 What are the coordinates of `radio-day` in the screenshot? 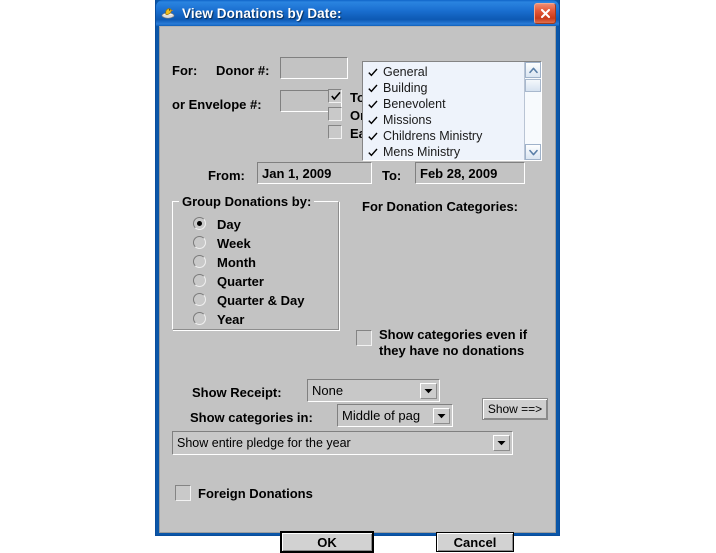 It's located at (199, 223).